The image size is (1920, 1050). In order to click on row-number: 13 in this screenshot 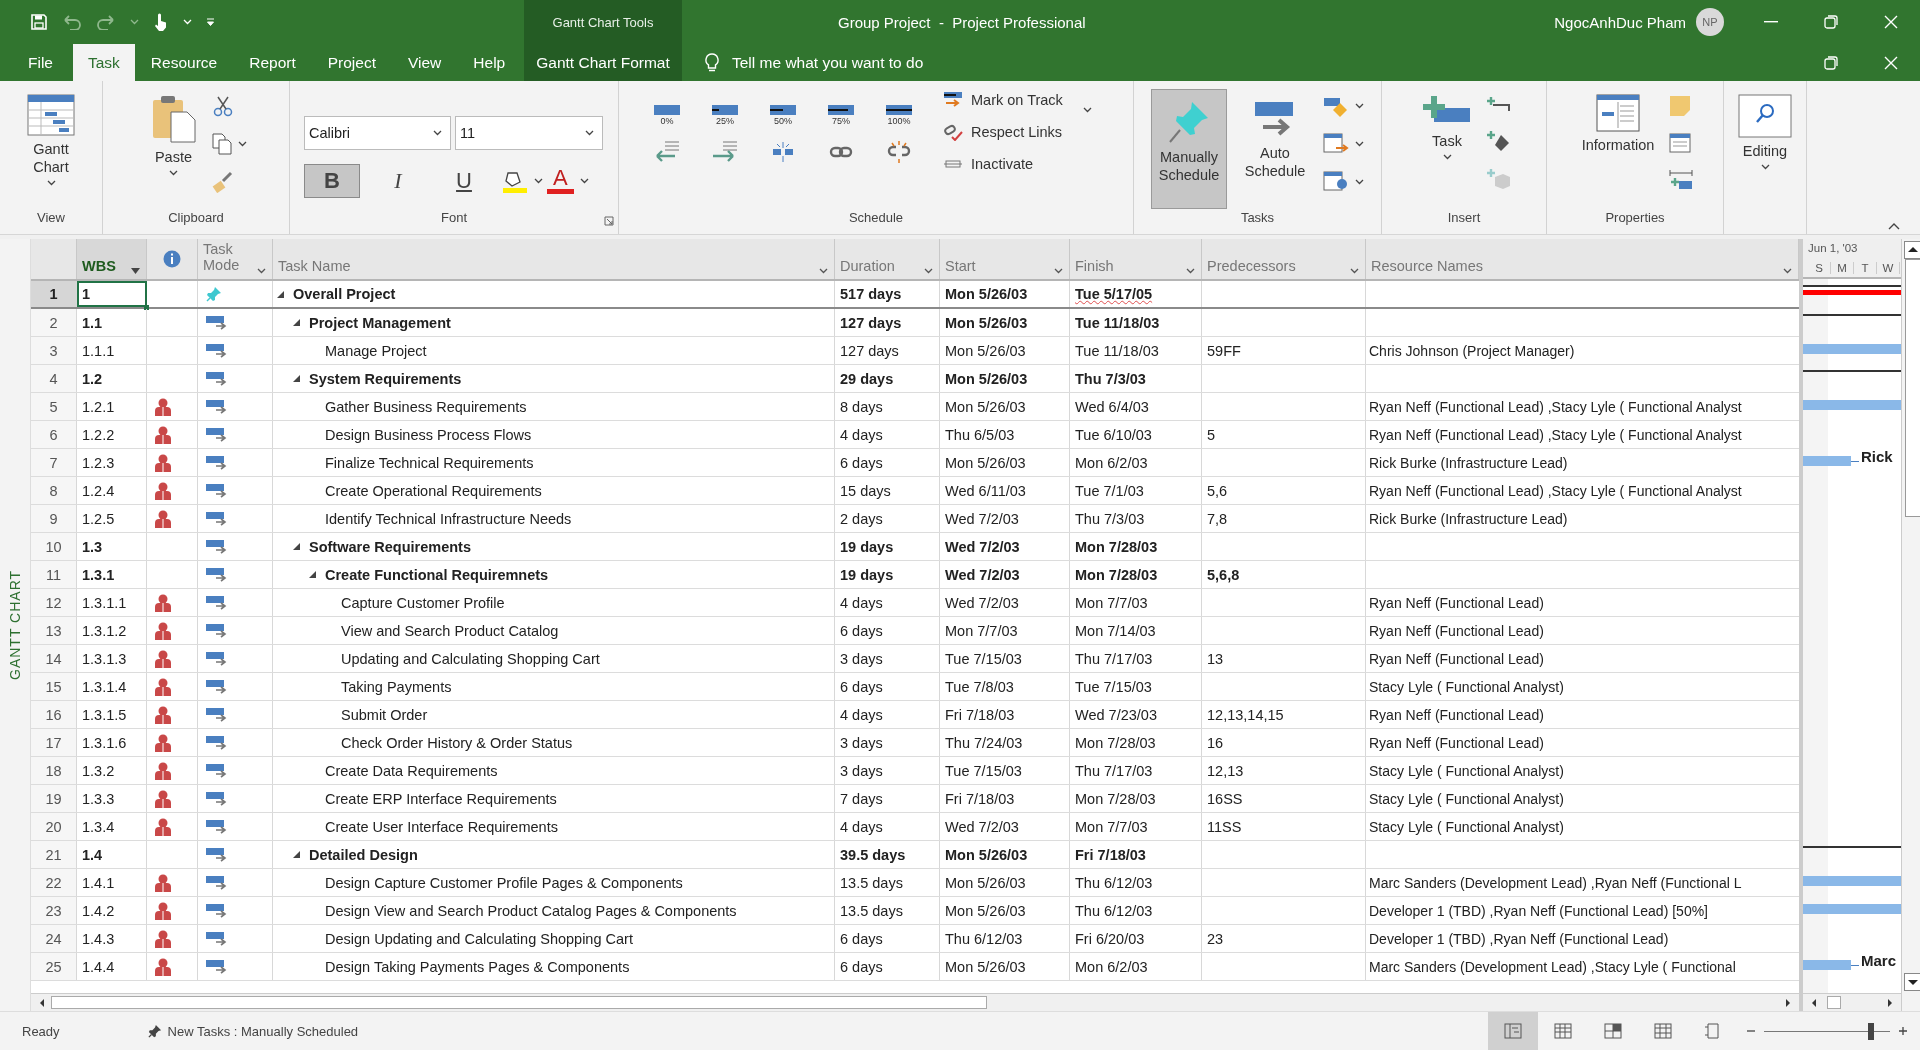, I will do `click(54, 630)`.